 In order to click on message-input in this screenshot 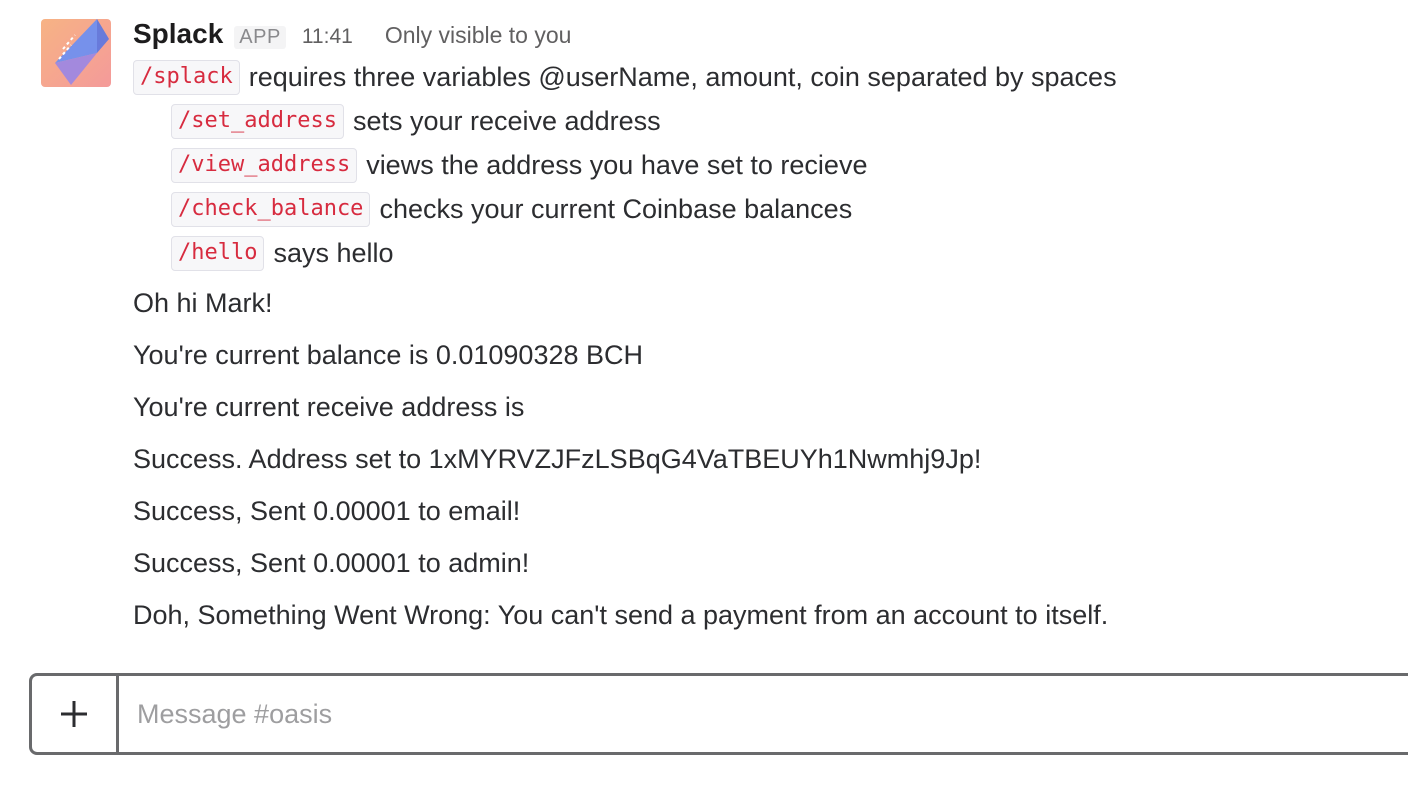, I will do `click(763, 714)`.